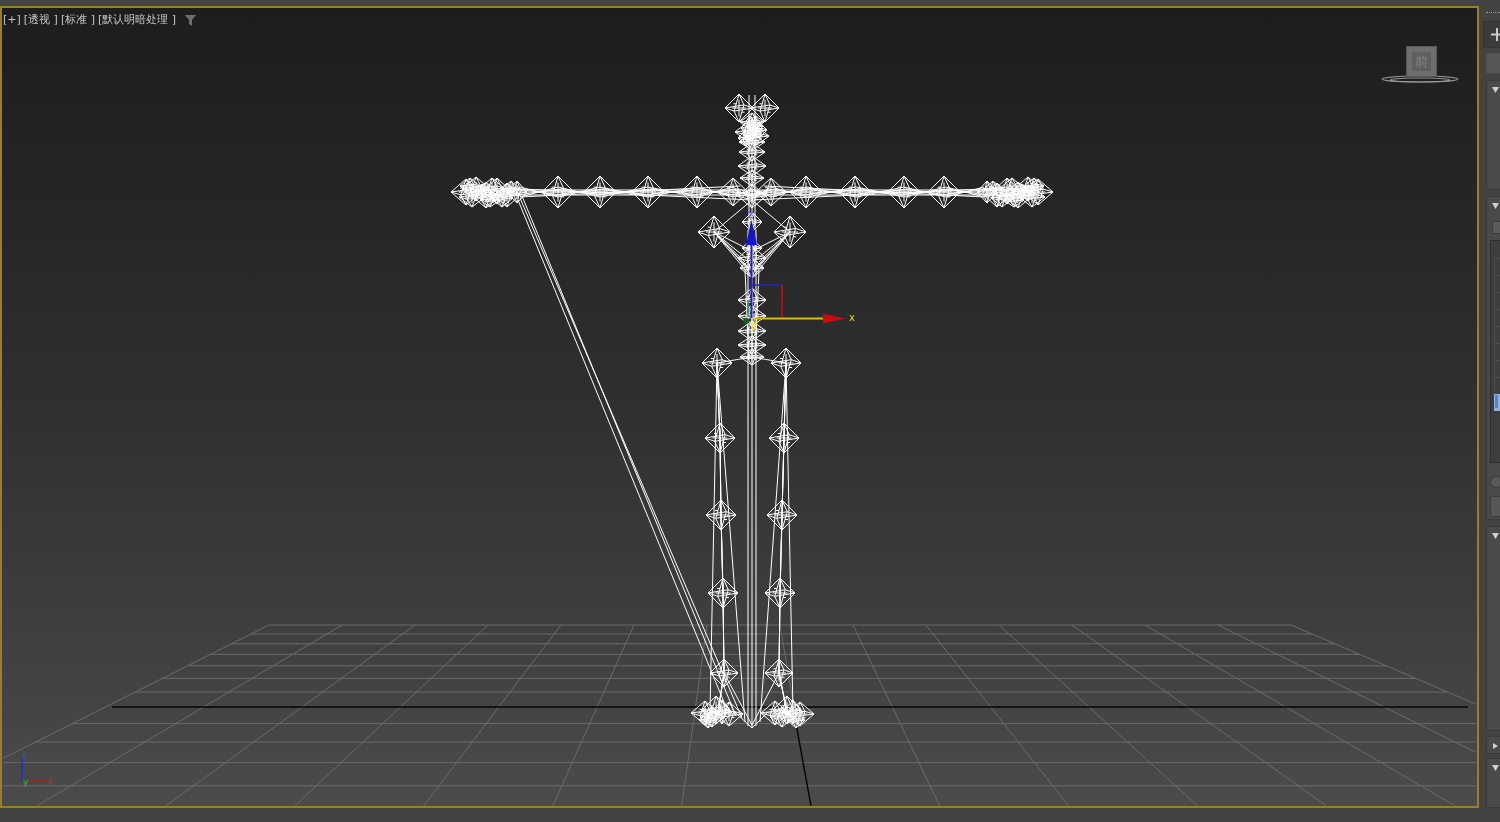 The image size is (1500, 822). I want to click on compass-ring-icon, so click(1420, 79).